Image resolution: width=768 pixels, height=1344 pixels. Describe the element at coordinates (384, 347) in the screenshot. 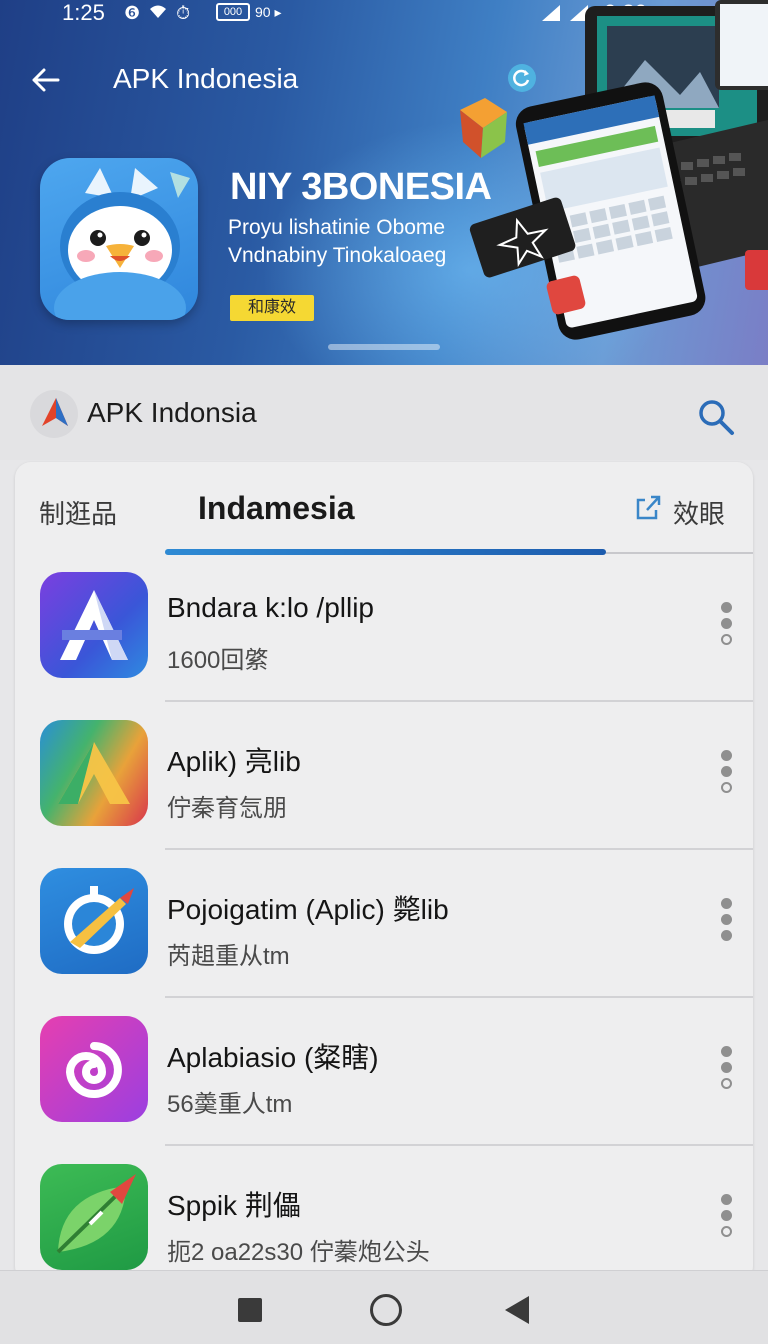

I see `carousel-indicator` at that location.